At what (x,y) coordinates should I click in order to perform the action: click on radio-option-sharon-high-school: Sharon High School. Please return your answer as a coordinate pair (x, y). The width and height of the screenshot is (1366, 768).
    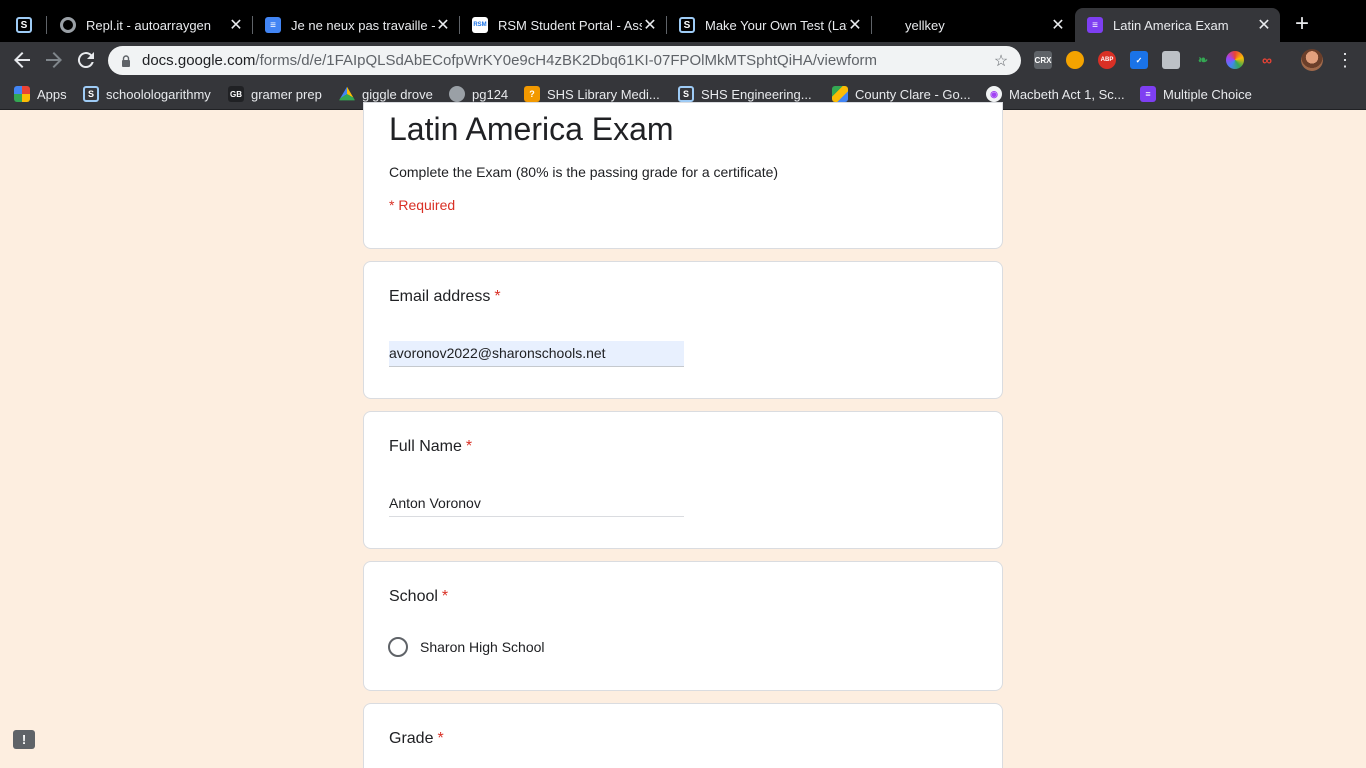
    Looking at the image, I should click on (466, 647).